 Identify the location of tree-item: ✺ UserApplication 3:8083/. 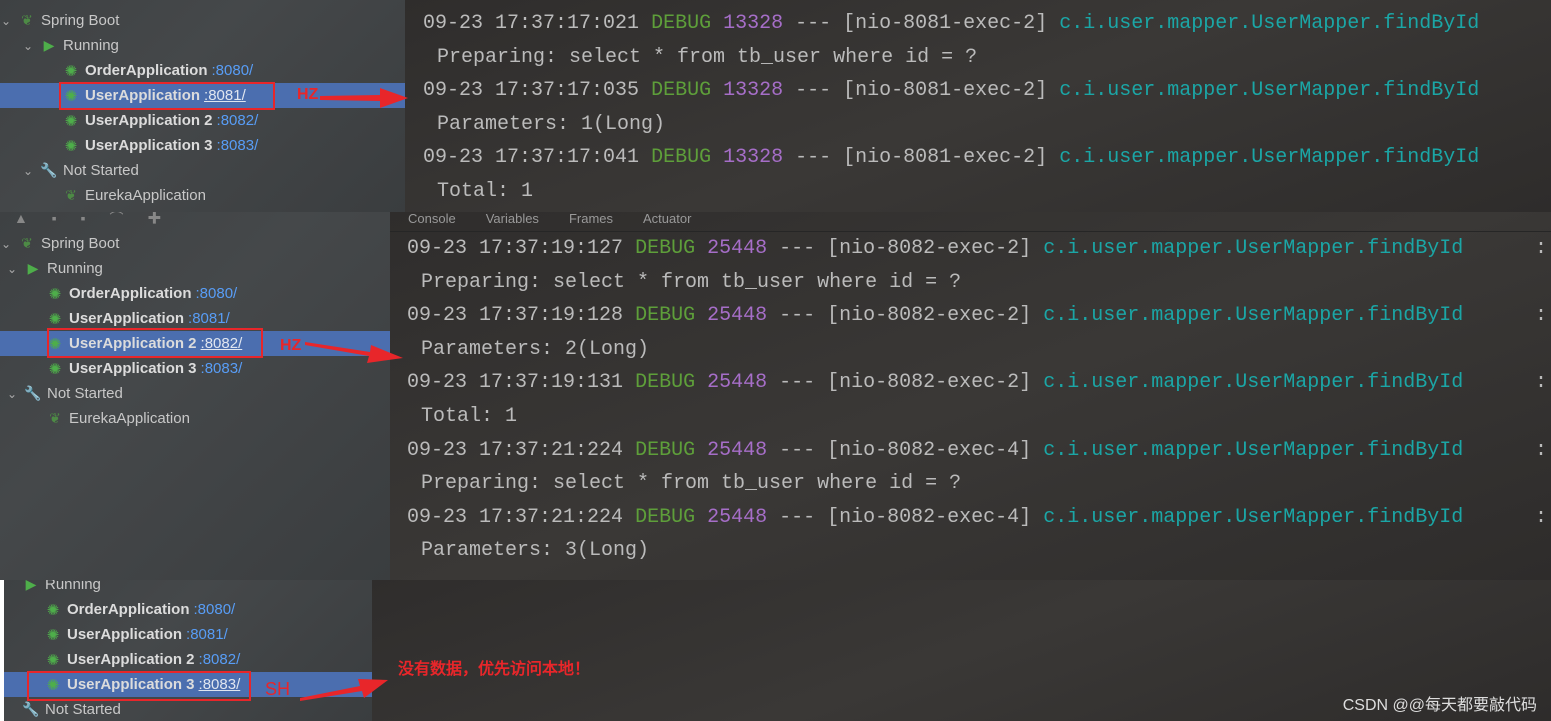
(202, 145).